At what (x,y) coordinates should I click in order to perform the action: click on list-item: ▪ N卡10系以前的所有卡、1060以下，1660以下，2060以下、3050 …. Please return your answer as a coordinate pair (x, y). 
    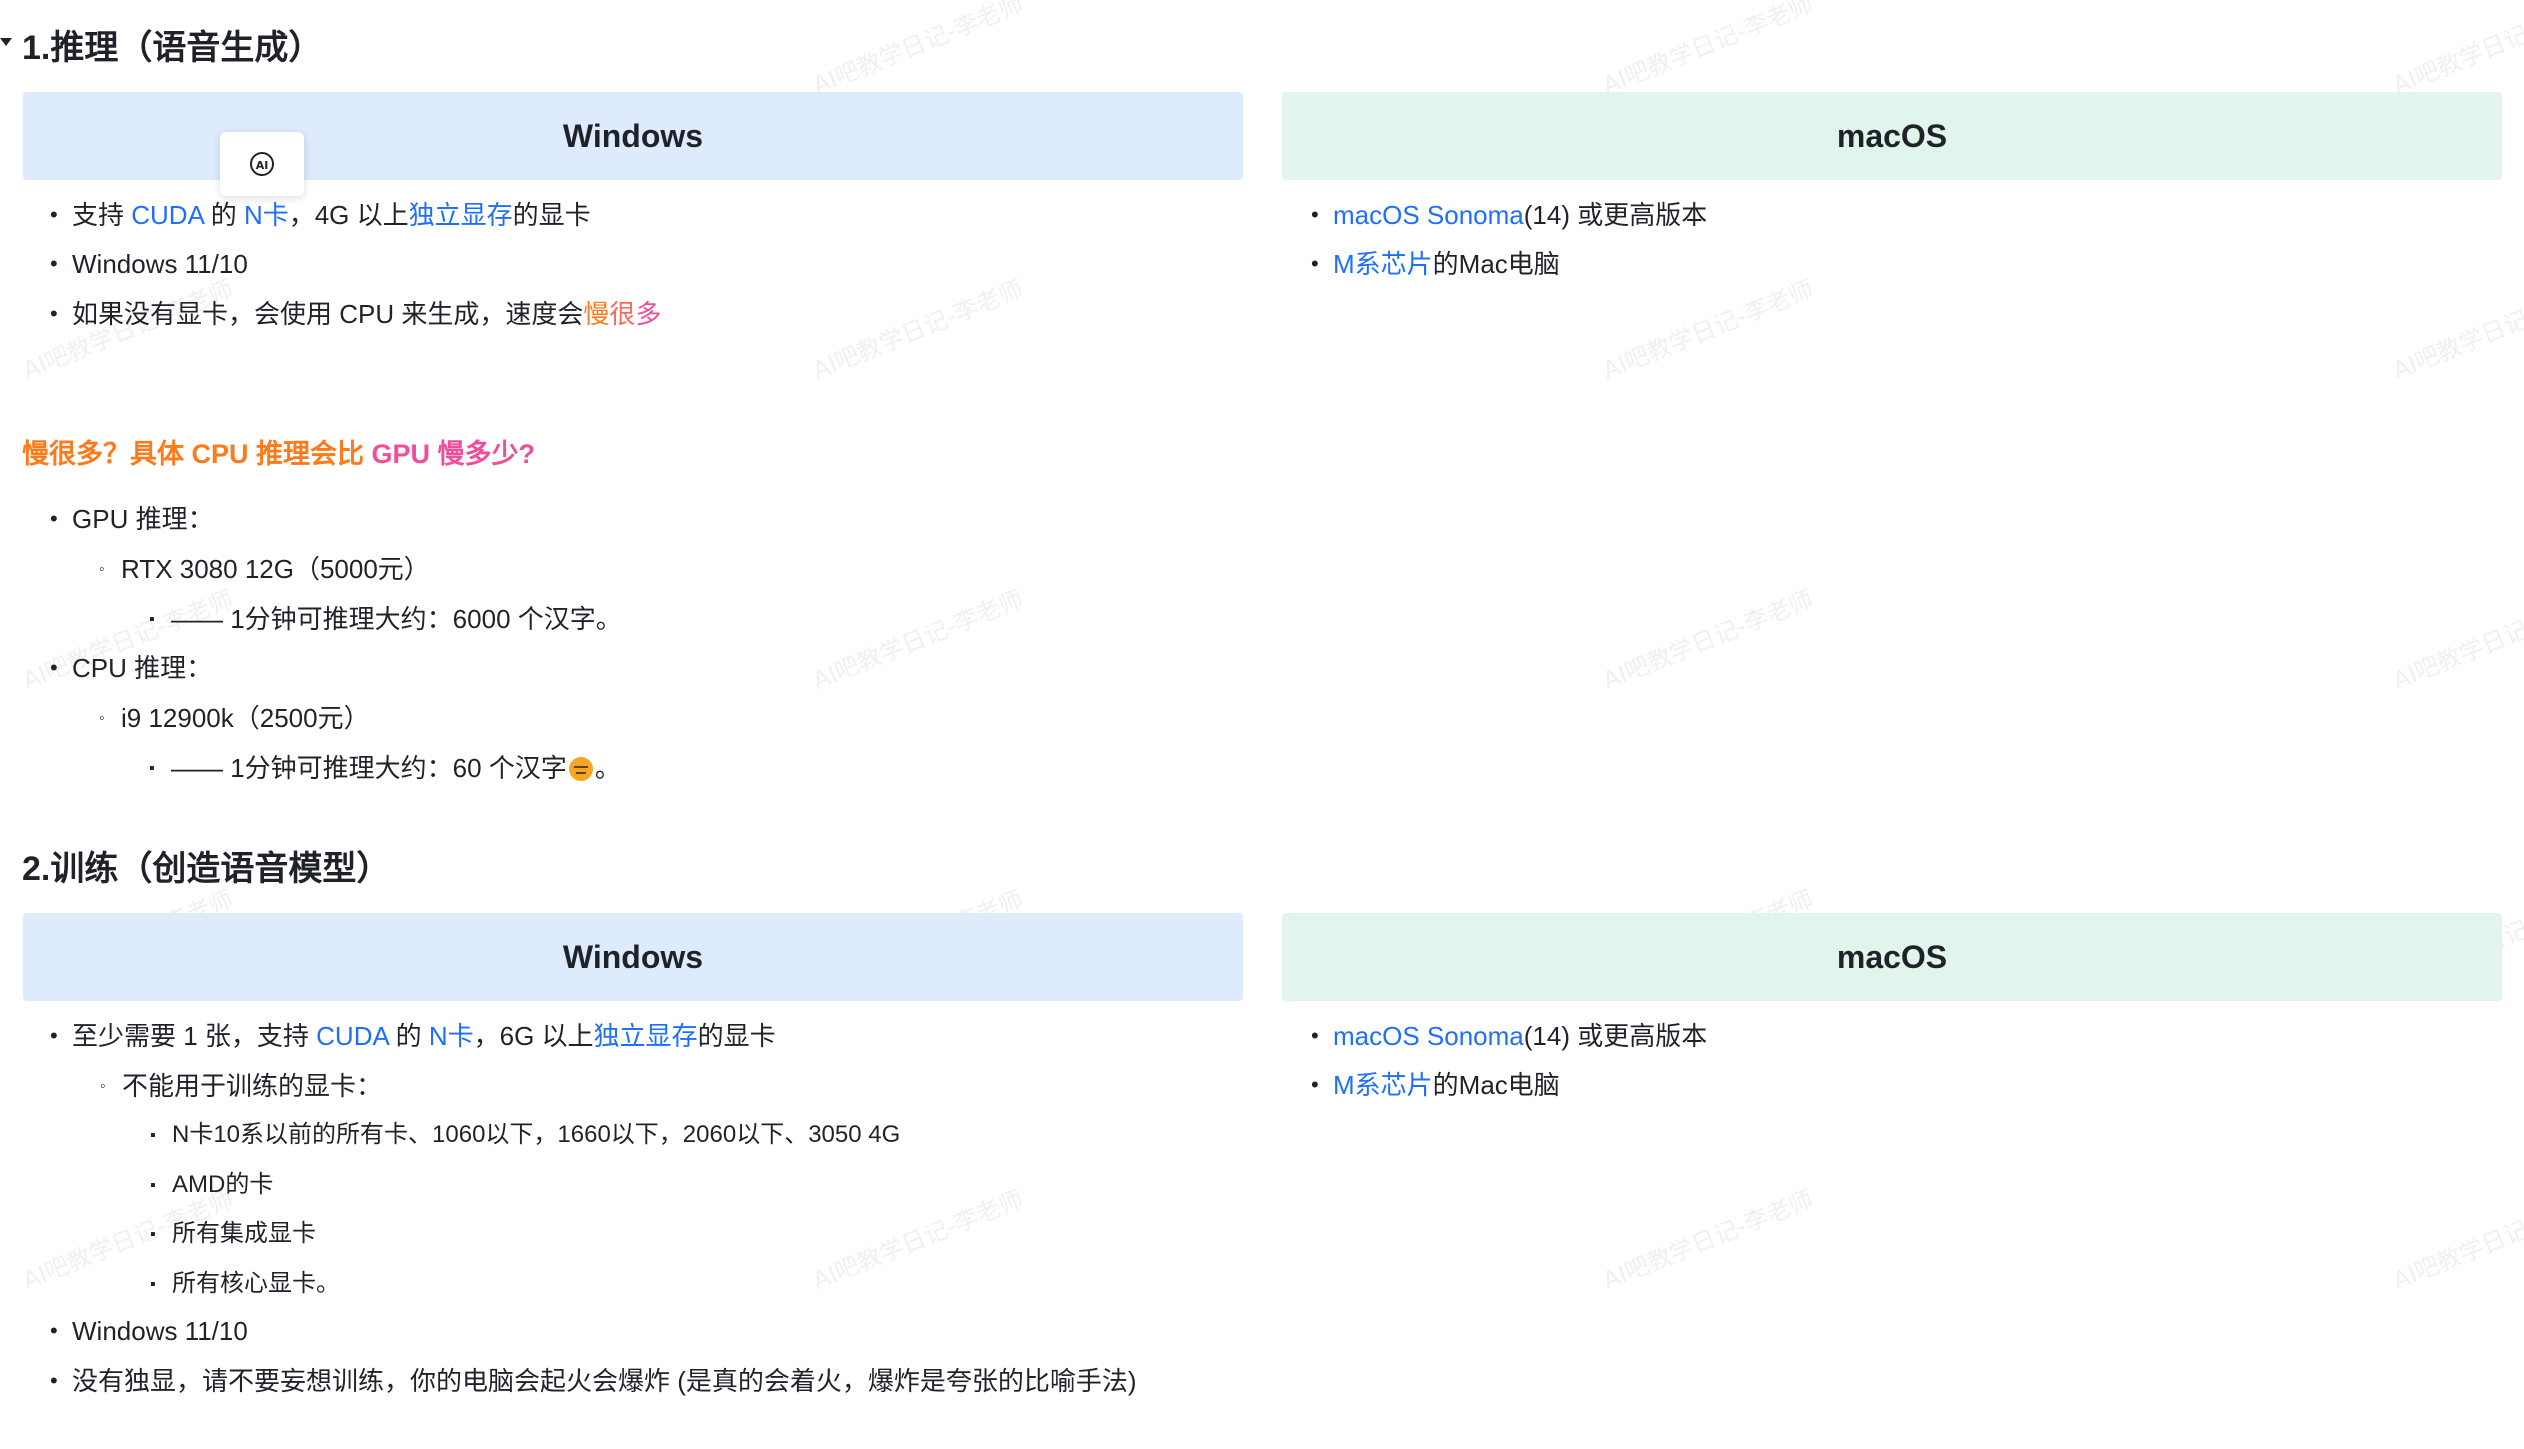
    Looking at the image, I should click on (525, 1134).